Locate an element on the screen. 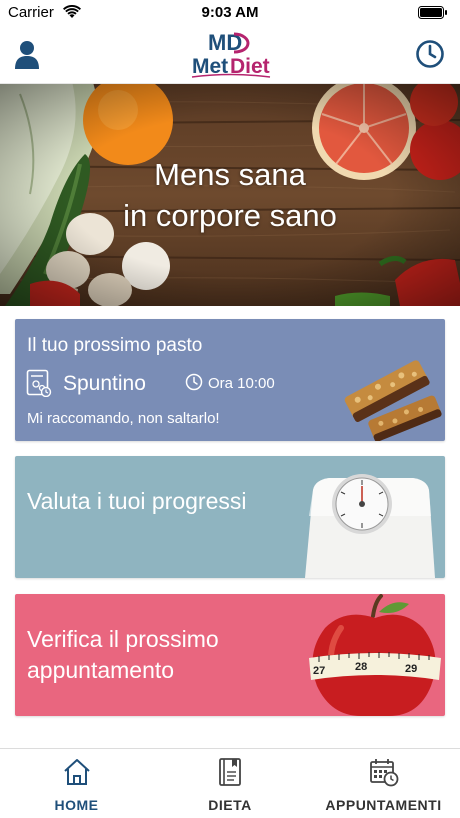 This screenshot has width=460, height=818. meal-time: Ora 10:00 is located at coordinates (241, 383).